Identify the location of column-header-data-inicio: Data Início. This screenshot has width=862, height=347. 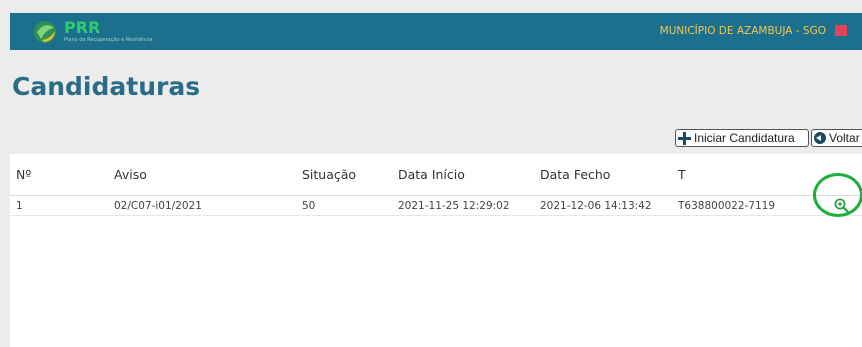
(431, 174).